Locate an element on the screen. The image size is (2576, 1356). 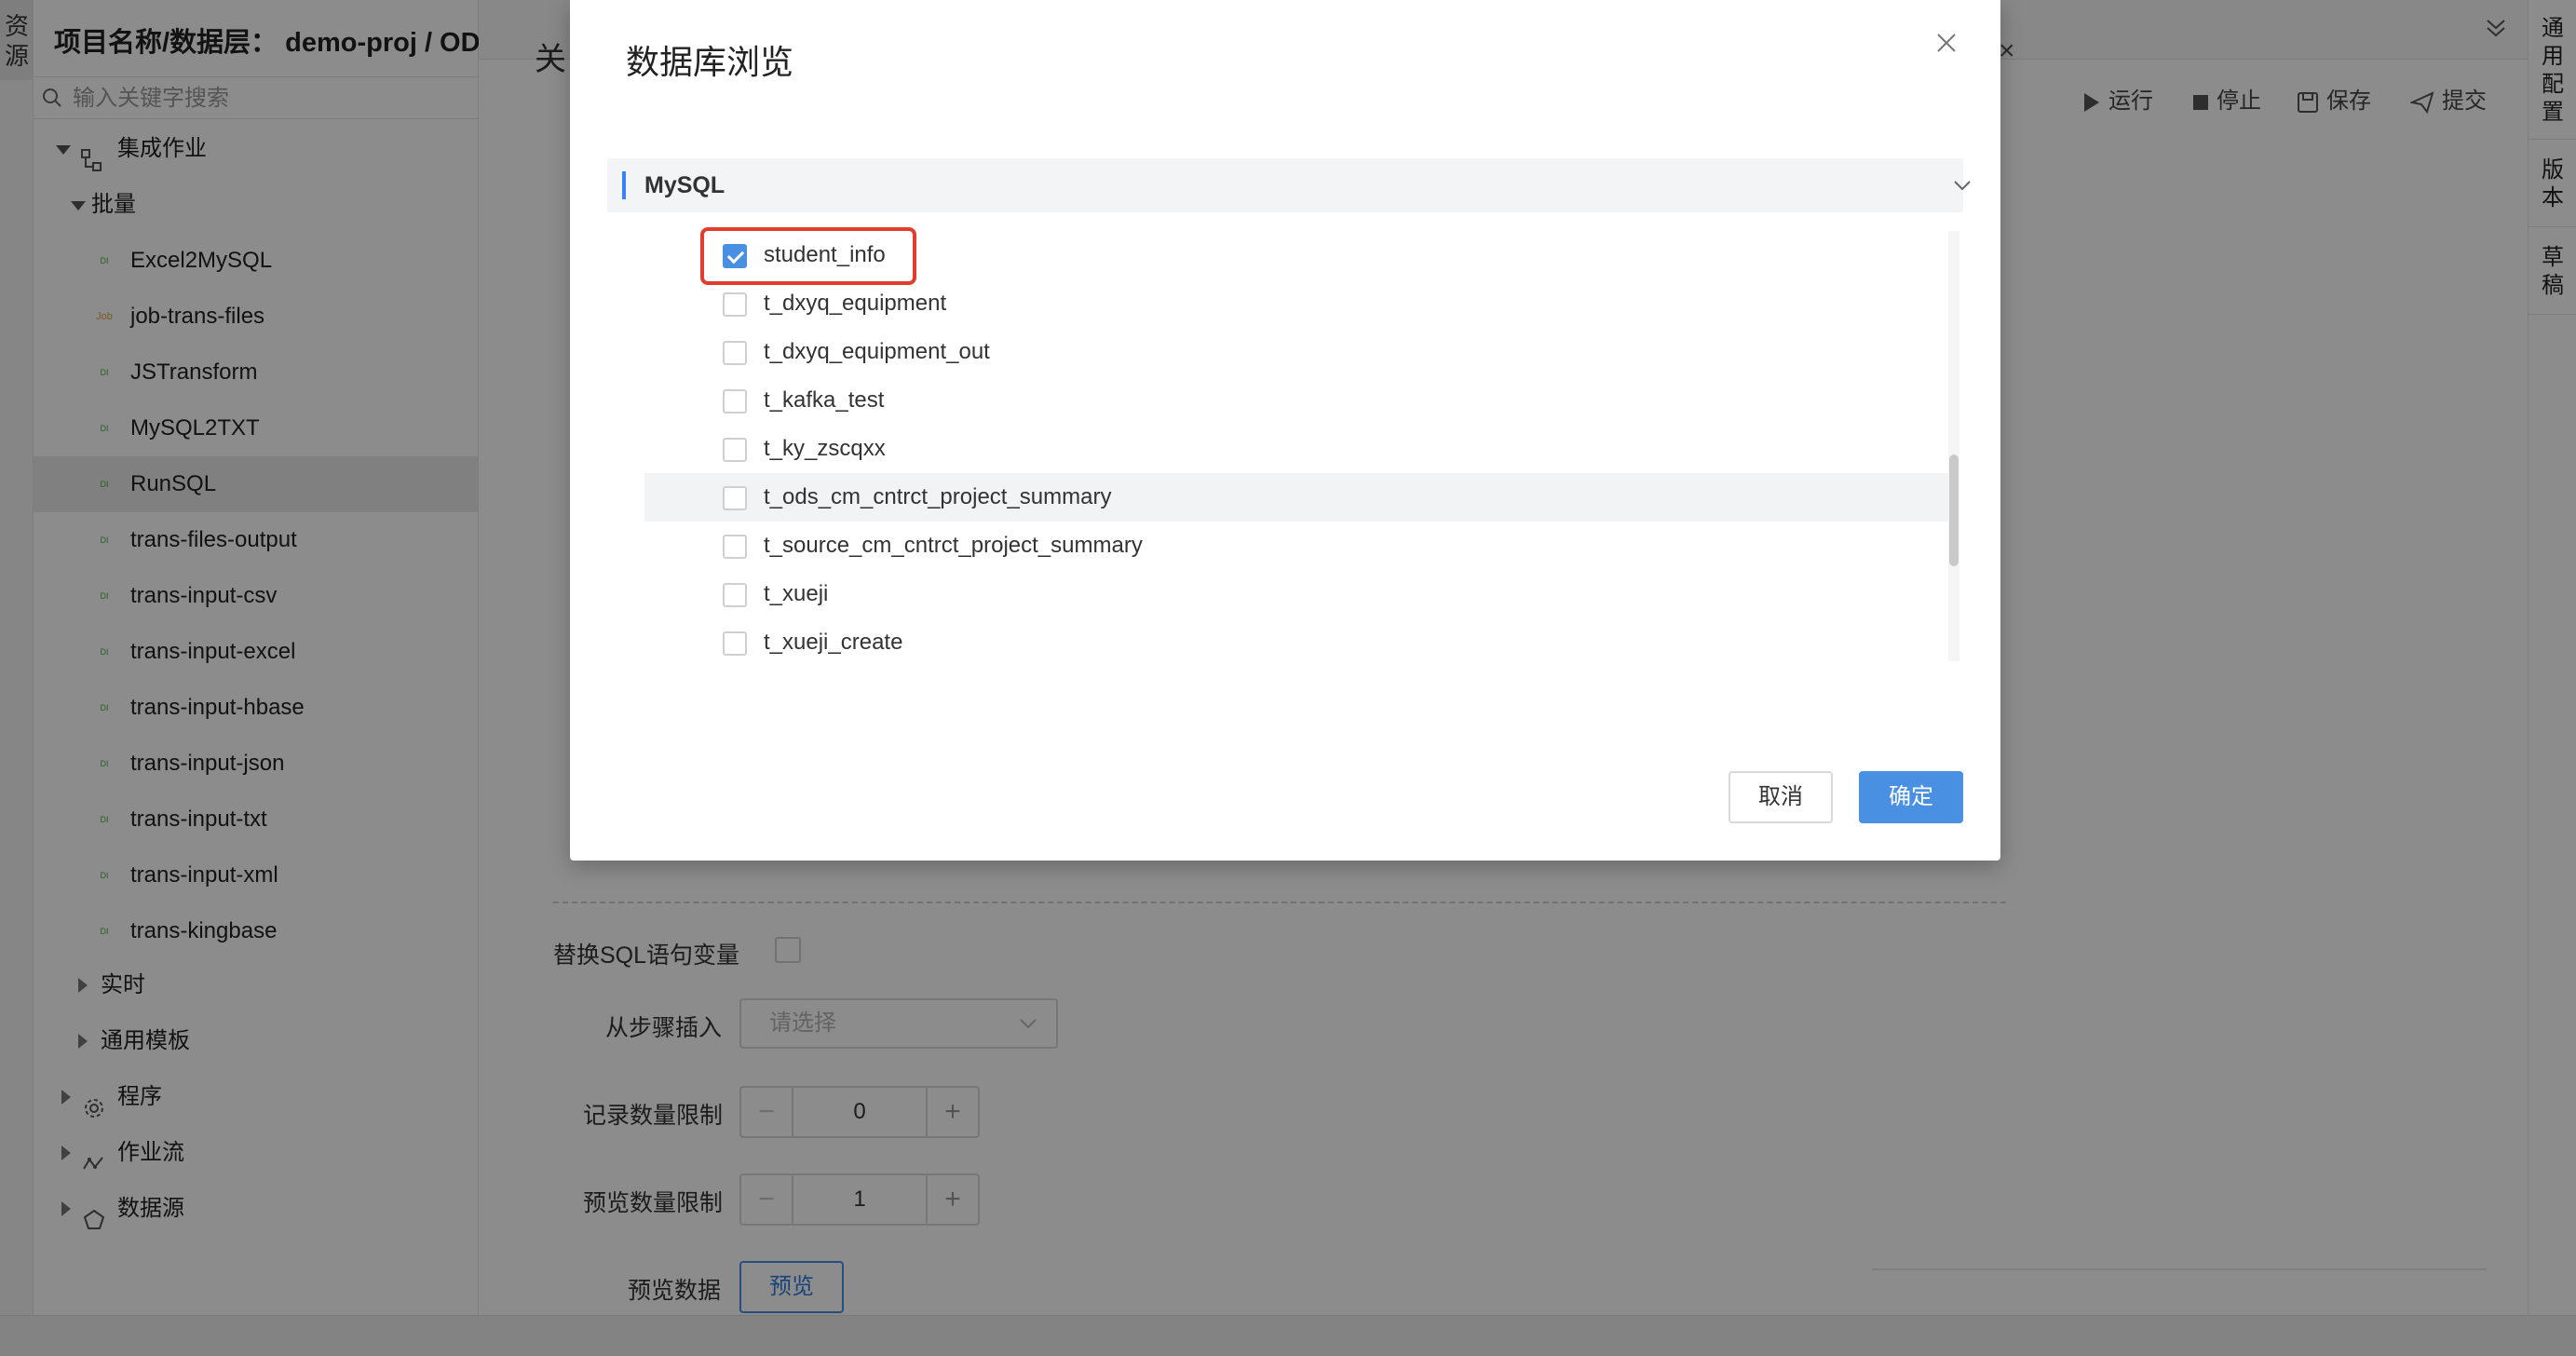
table-list-item: t_xueji_create is located at coordinates (1296, 639).